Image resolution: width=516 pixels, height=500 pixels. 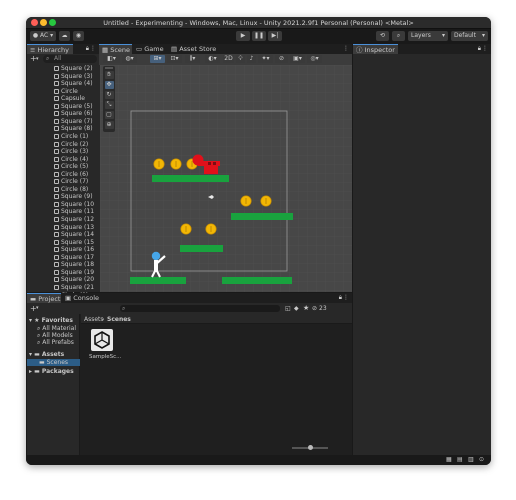 I want to click on hierarchy-item: Square (6), so click(x=73, y=114).